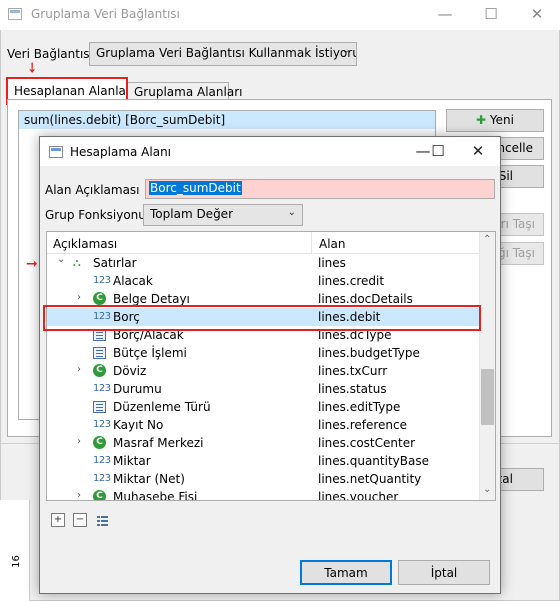 This screenshot has width=560, height=601. What do you see at coordinates (137, 389) in the screenshot?
I see `tree-row-label: Durumu` at bounding box center [137, 389].